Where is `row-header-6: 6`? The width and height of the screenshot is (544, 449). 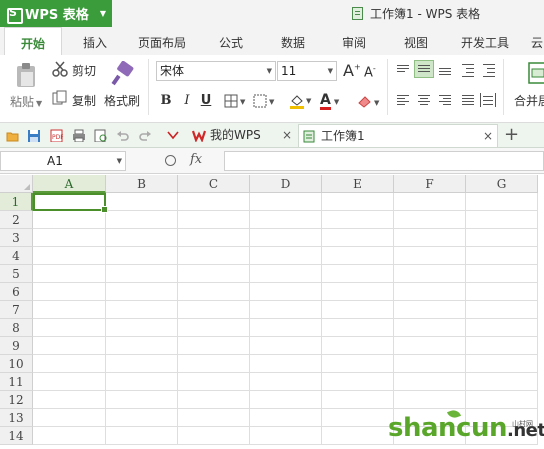 row-header-6: 6 is located at coordinates (16, 292).